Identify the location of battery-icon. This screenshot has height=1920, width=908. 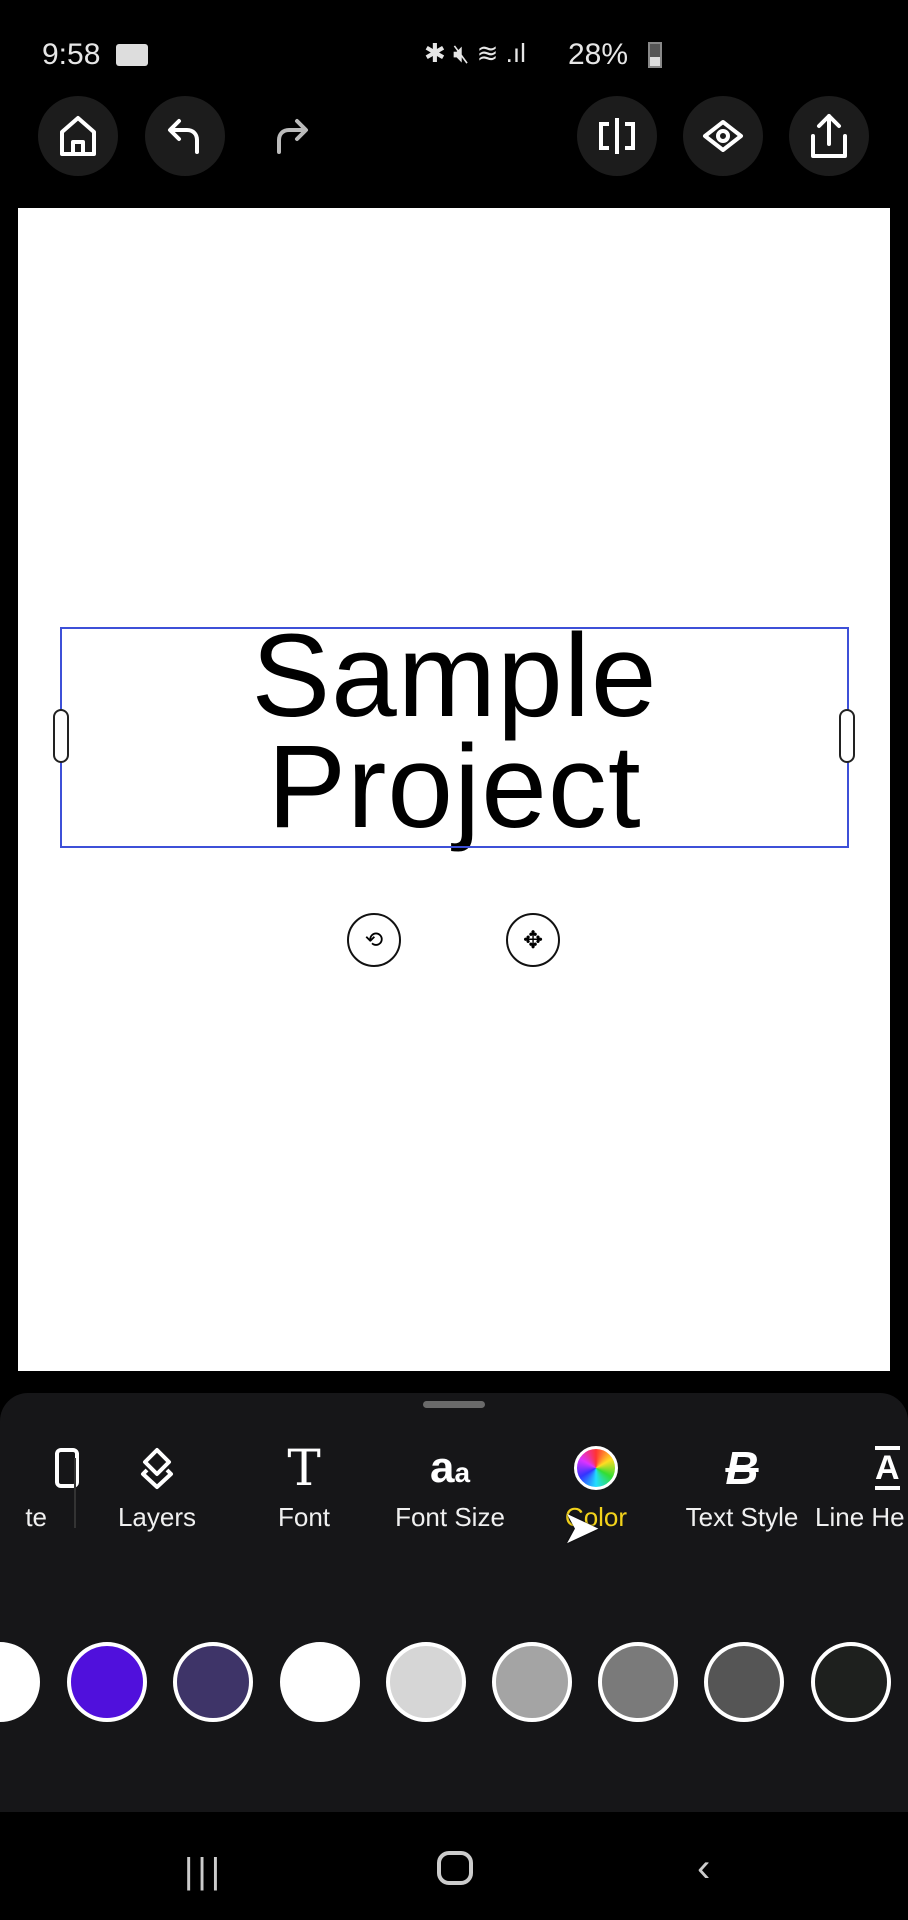
(655, 55).